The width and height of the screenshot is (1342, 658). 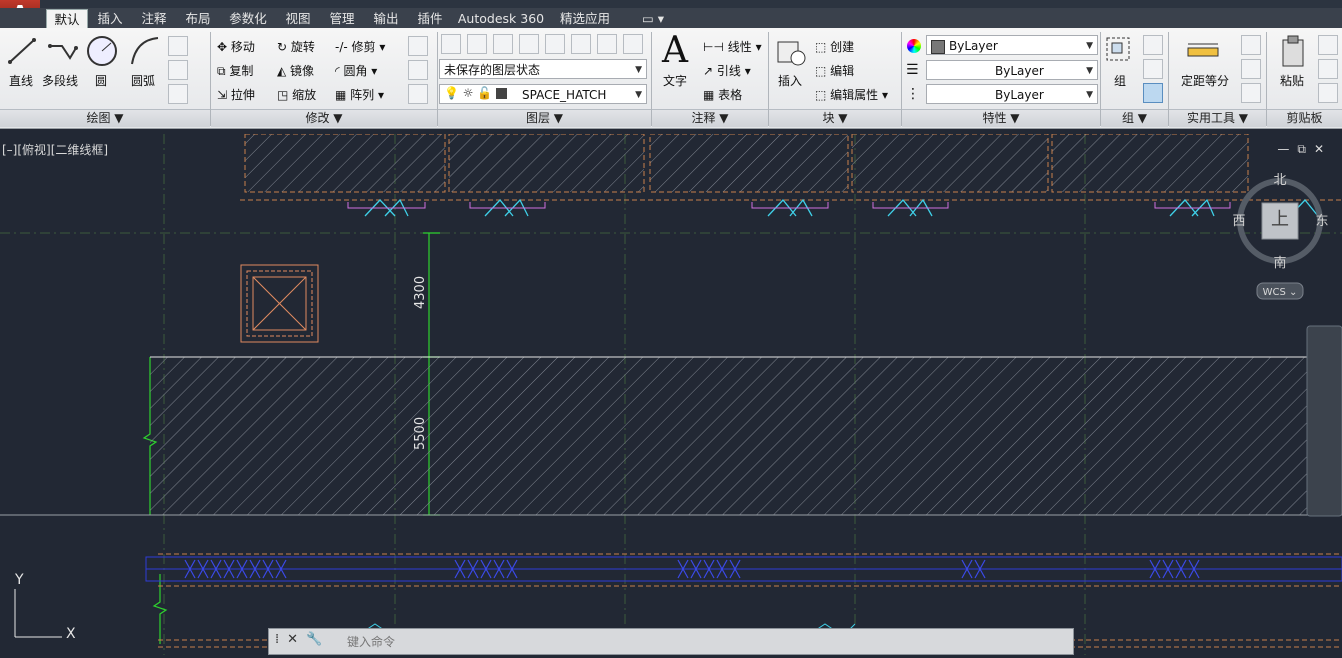 What do you see at coordinates (143, 80) in the screenshot?
I see `arc-tool-label: 圆弧` at bounding box center [143, 80].